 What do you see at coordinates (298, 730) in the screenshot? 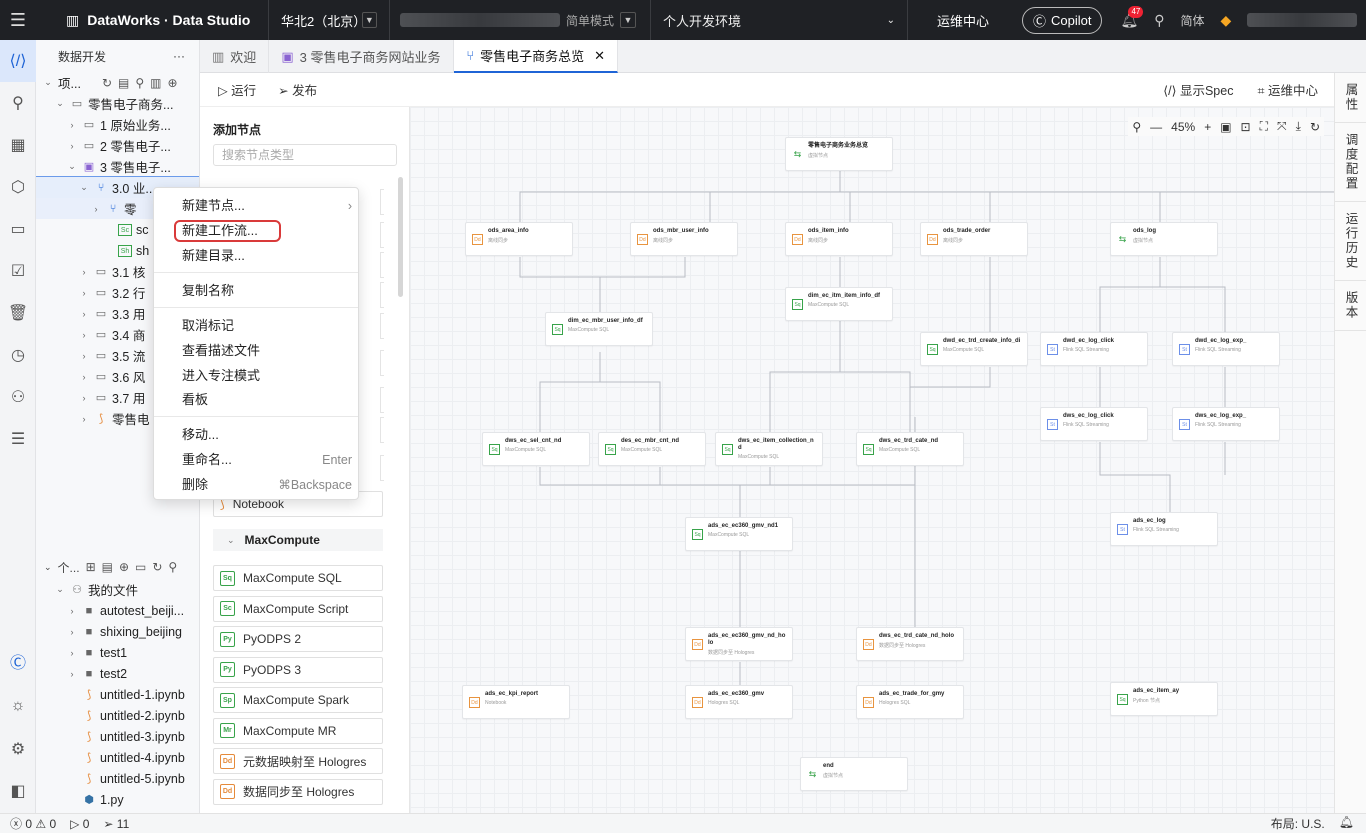
I see `palette-item: Mr MaxCompute MR` at bounding box center [298, 730].